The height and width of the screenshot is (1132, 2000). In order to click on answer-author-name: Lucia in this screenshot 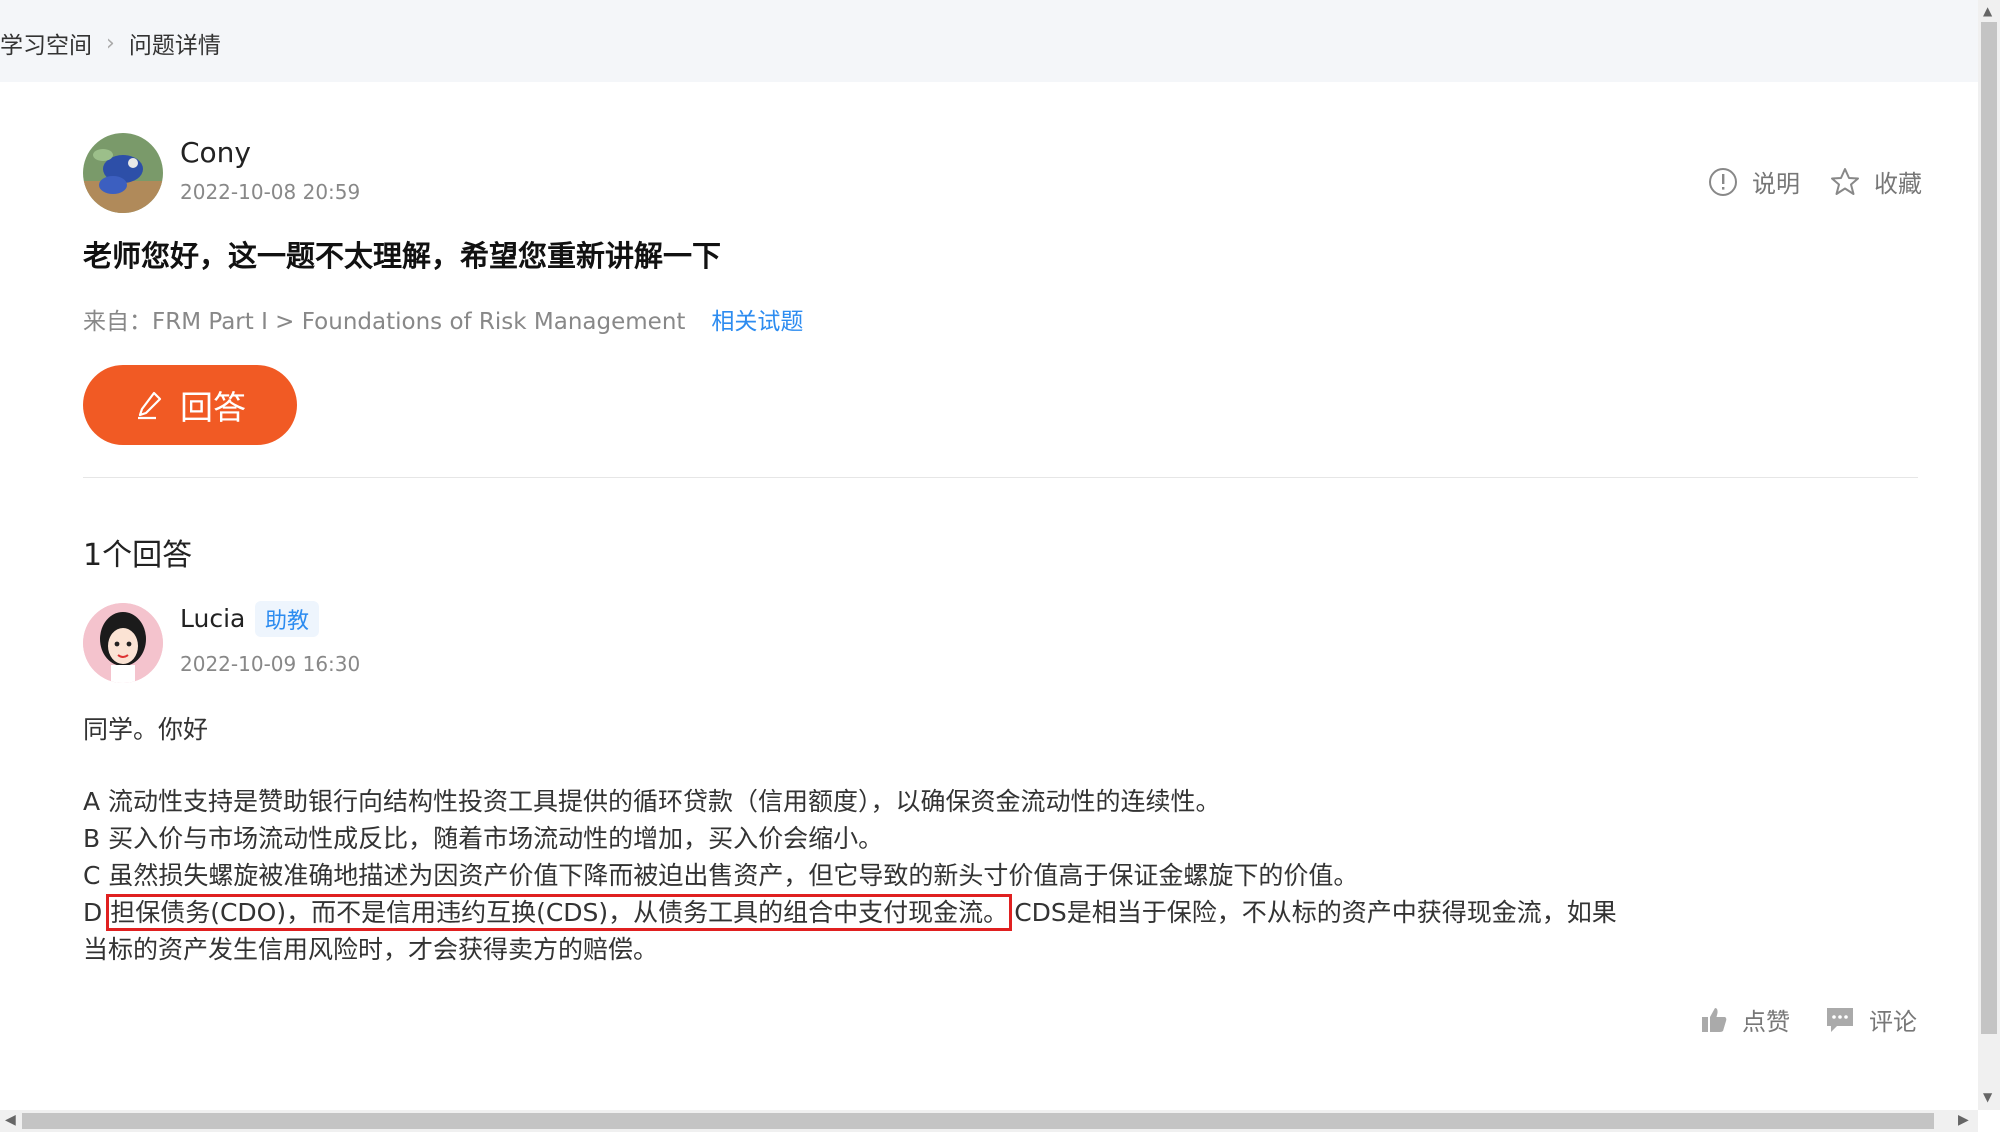, I will do `click(212, 618)`.